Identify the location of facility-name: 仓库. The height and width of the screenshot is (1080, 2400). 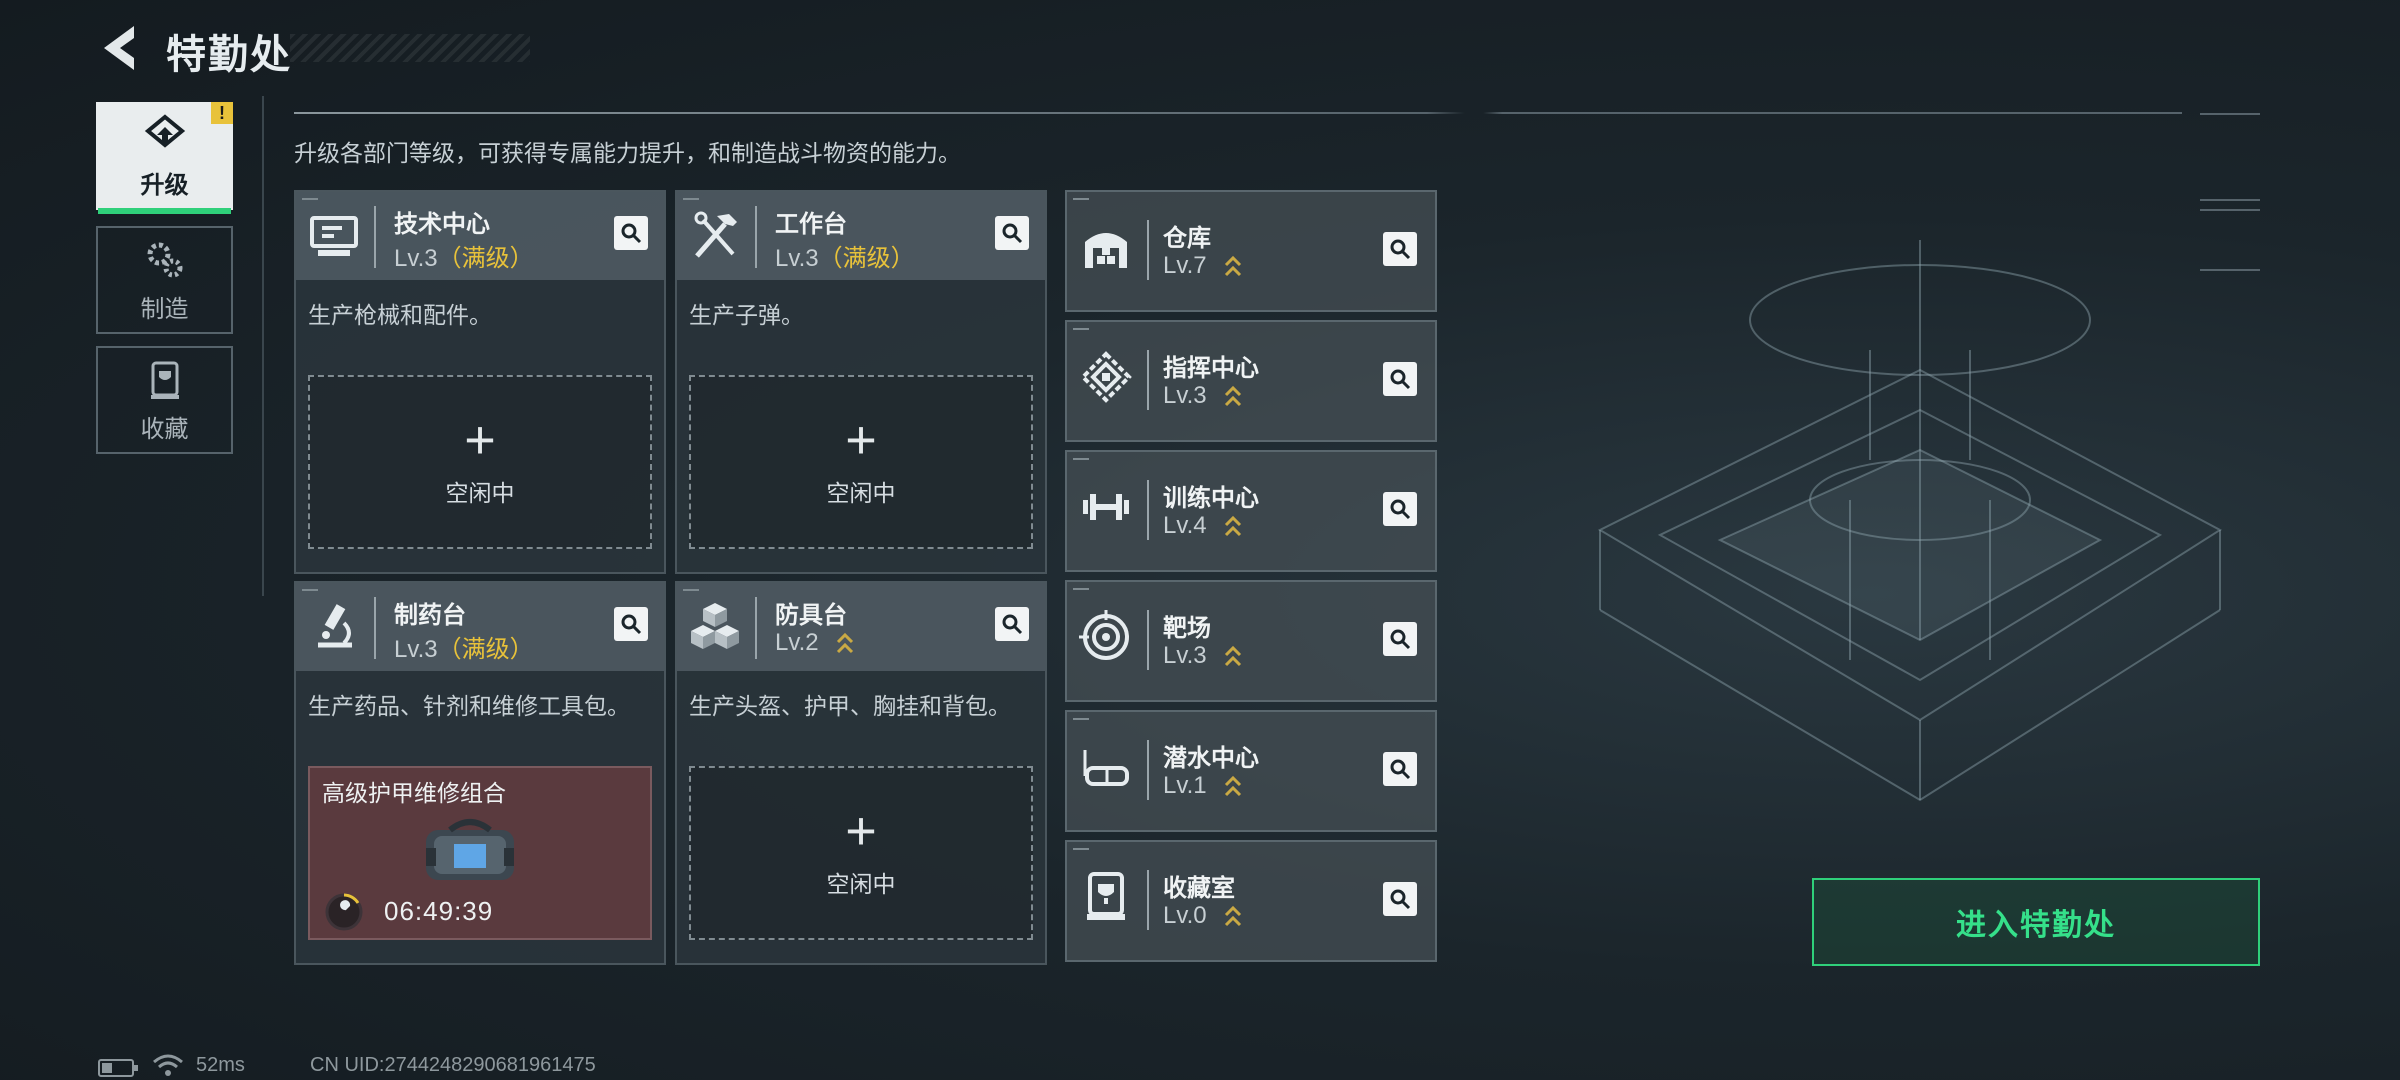
(1187, 238).